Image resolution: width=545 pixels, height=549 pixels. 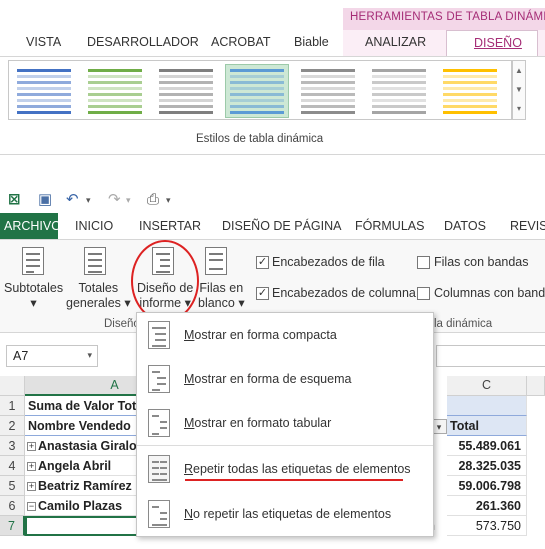 I want to click on row-number: 7, so click(x=12, y=526).